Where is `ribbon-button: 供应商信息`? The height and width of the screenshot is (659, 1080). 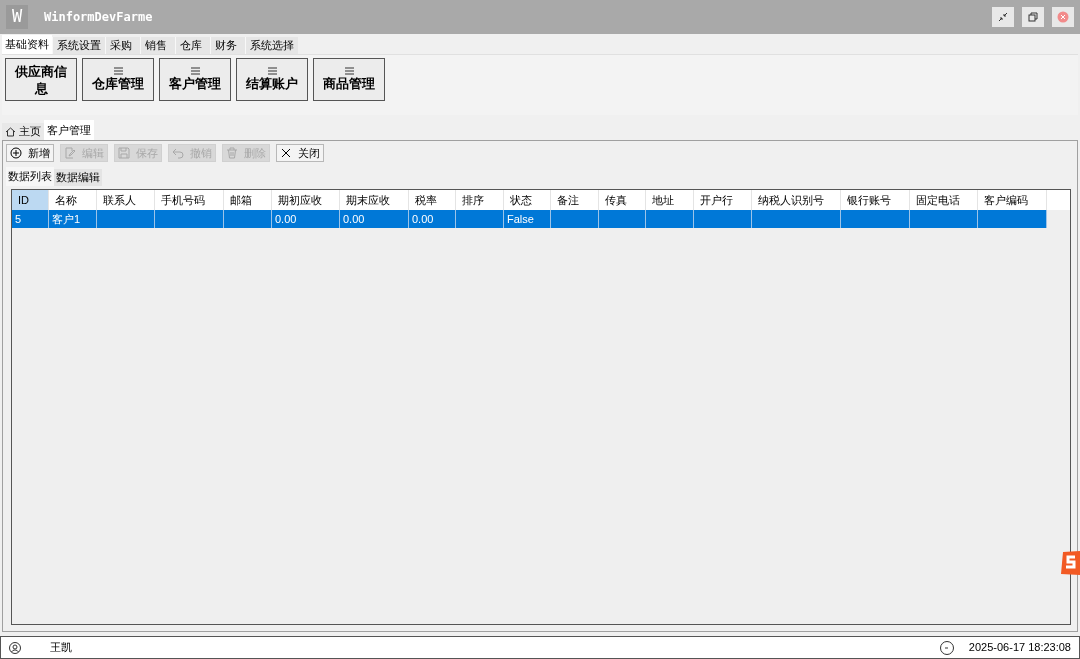 ribbon-button: 供应商信息 is located at coordinates (41, 79).